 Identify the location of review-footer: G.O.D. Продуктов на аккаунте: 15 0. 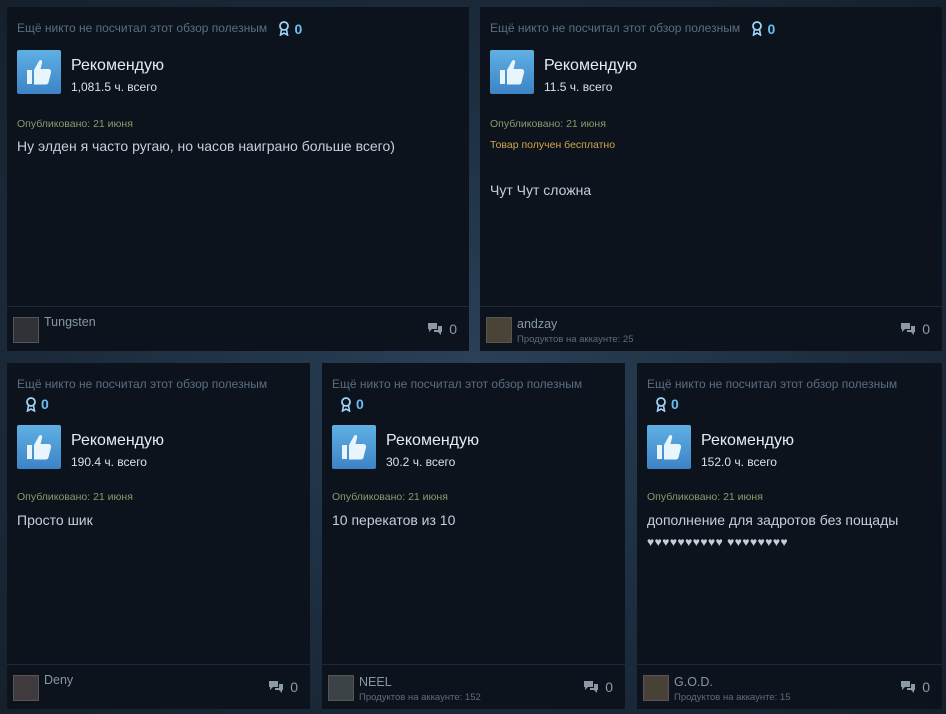
(789, 686).